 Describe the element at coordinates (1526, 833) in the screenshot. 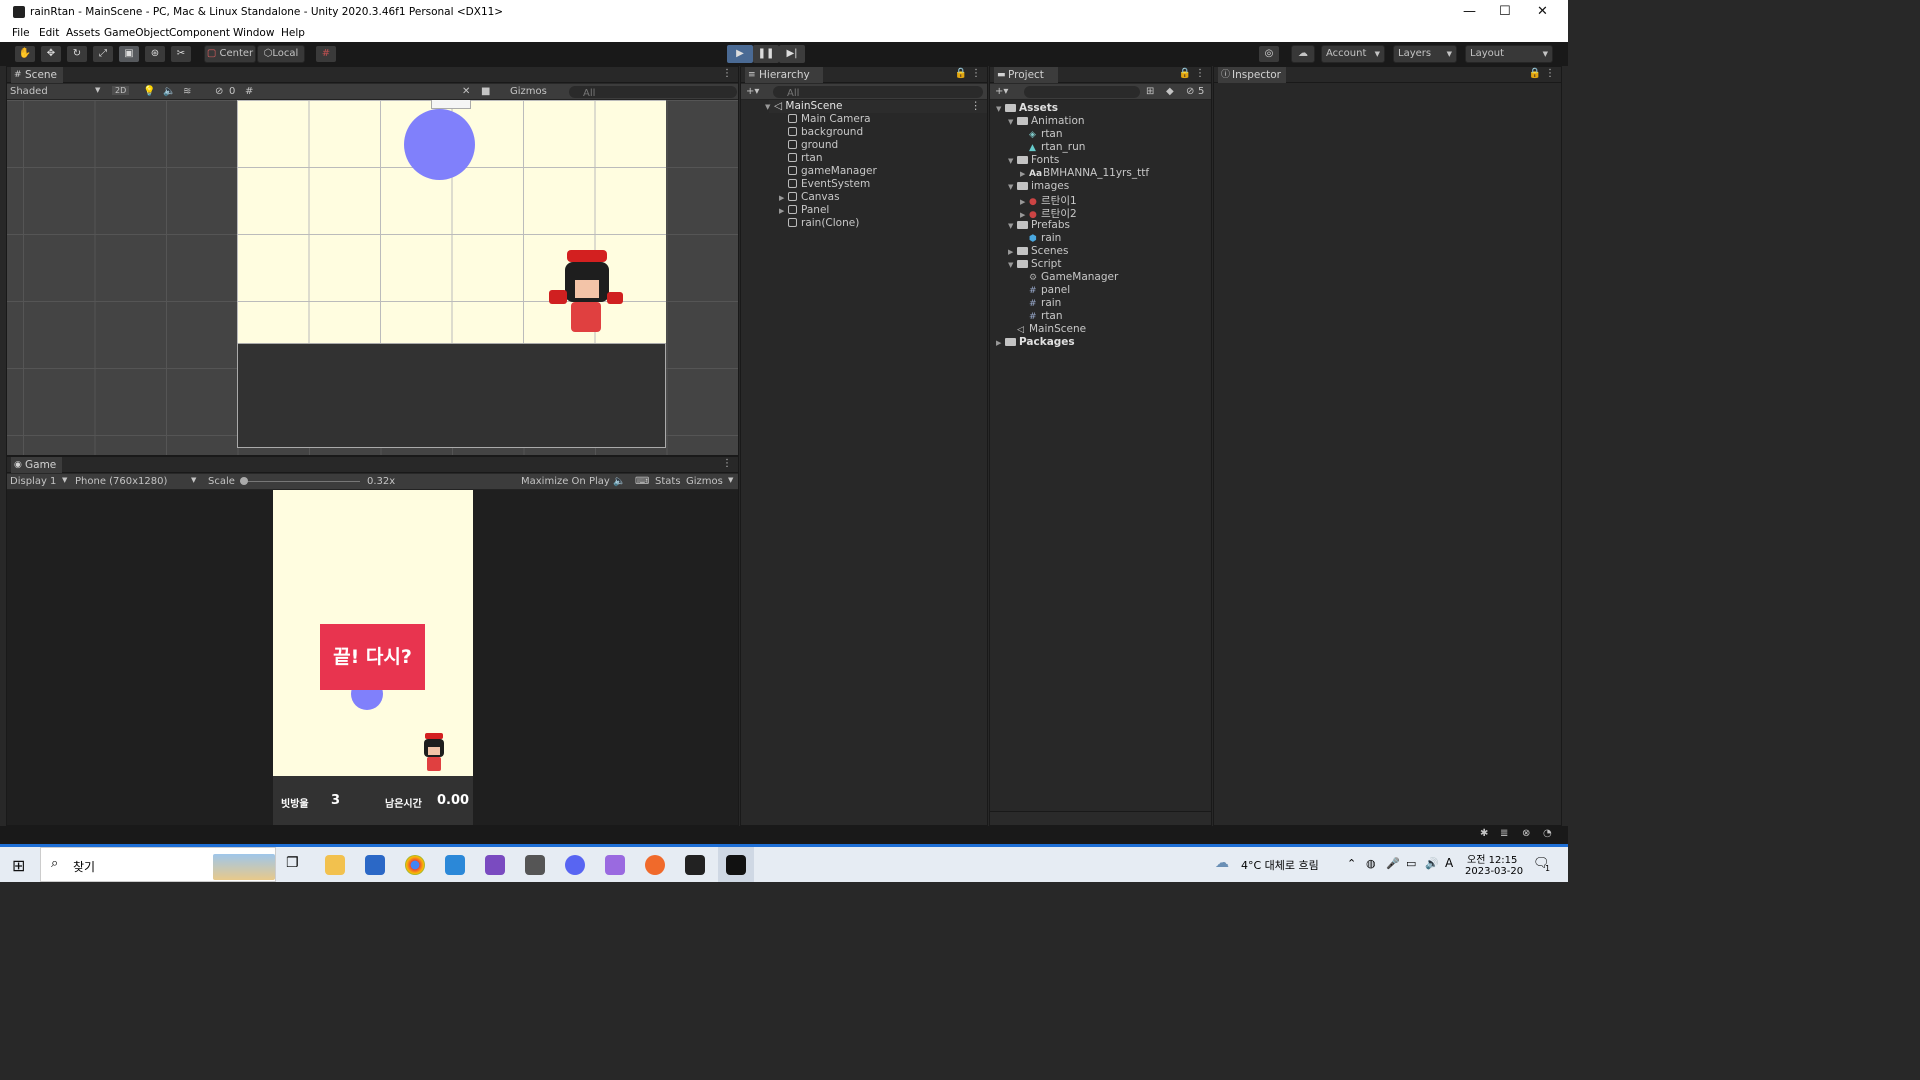

I see `debug-icon: ⊗` at that location.